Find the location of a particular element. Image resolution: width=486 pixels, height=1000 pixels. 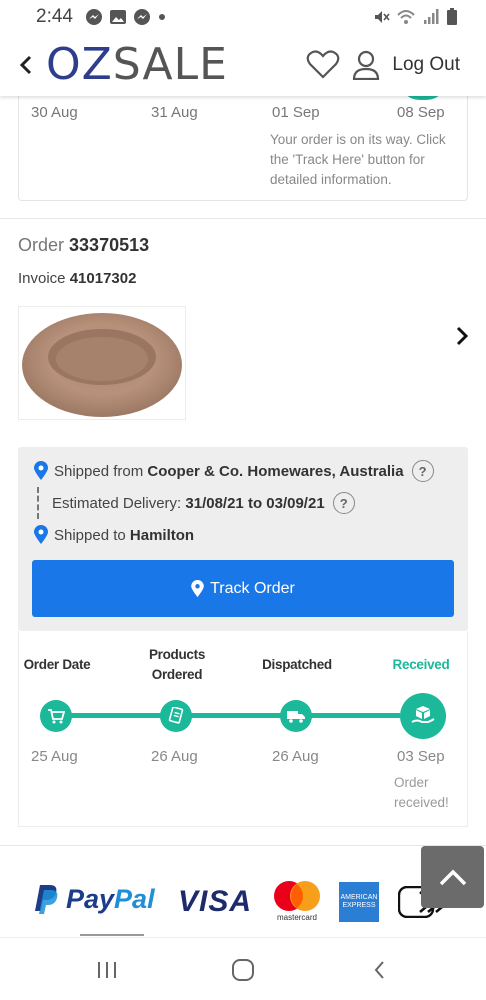

step-dot-order-date is located at coordinates (56, 716).